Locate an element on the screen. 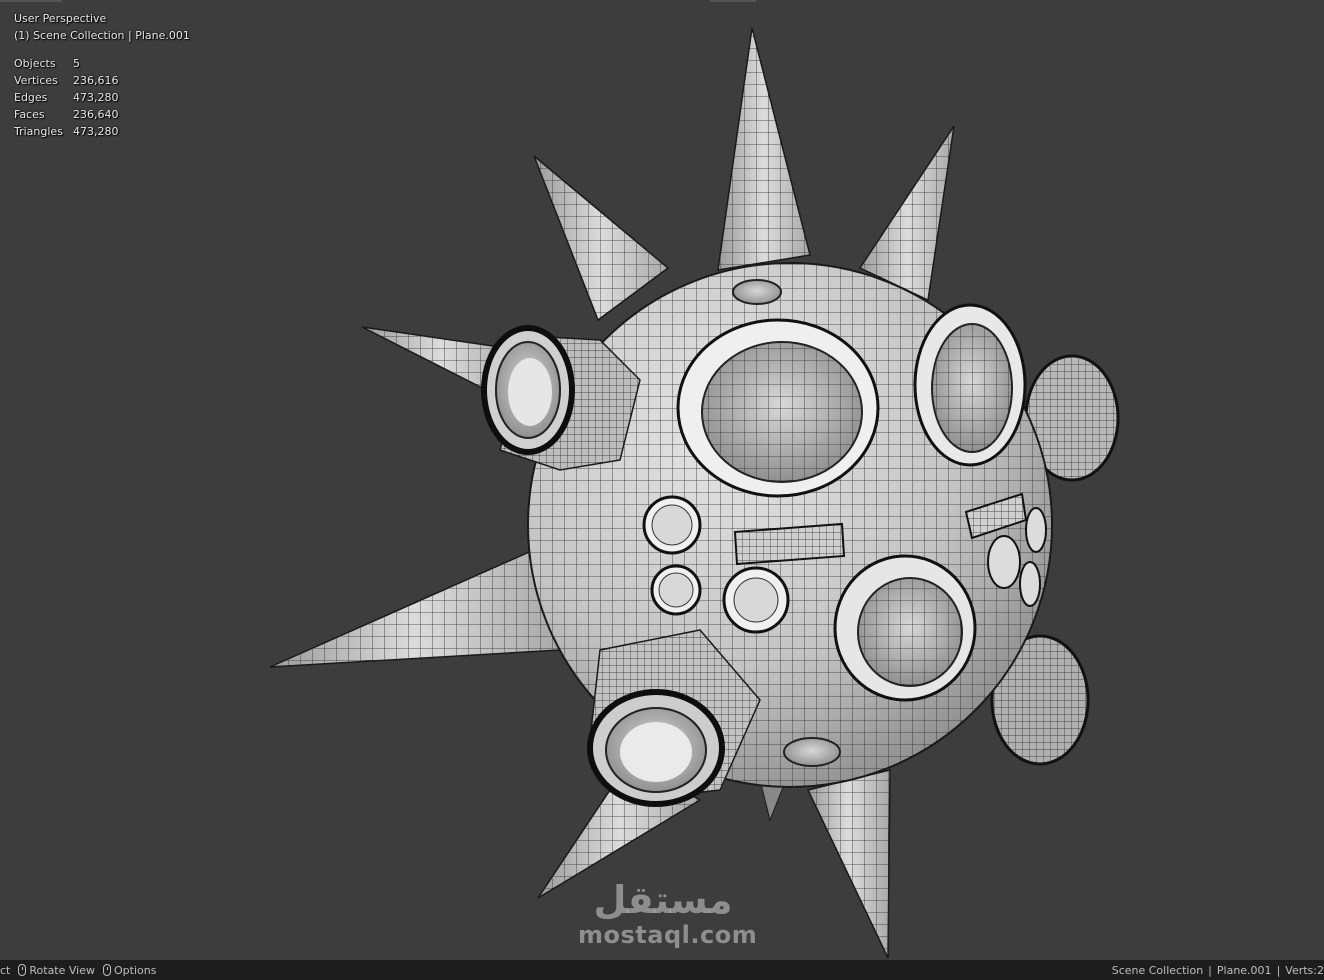 The width and height of the screenshot is (1324, 980). status-bar-hints: ct Rotate View Options is located at coordinates (82, 970).